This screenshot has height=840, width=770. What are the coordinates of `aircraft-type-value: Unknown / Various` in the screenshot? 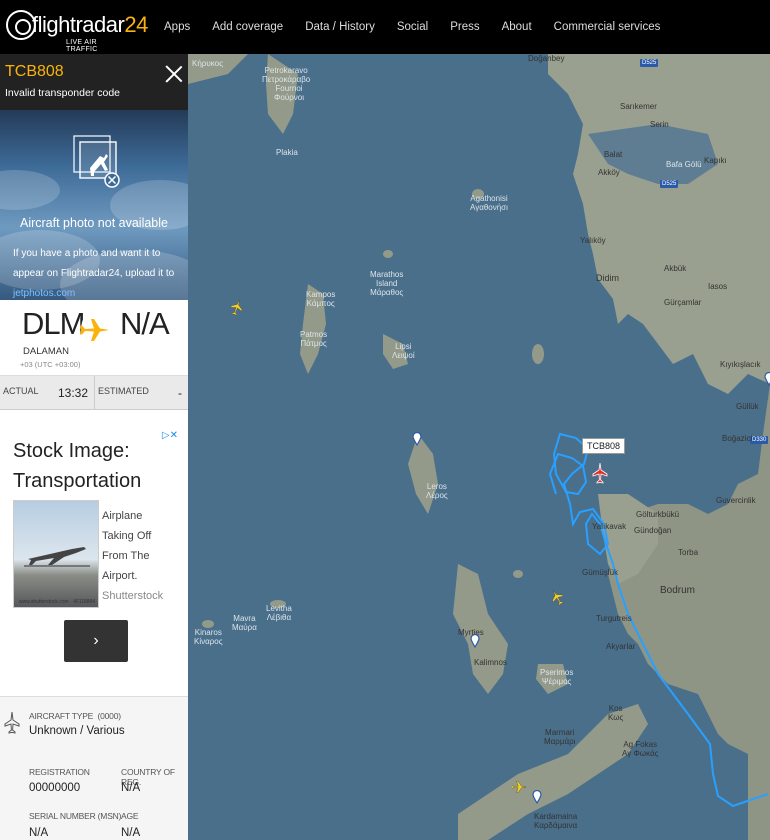 It's located at (77, 731).